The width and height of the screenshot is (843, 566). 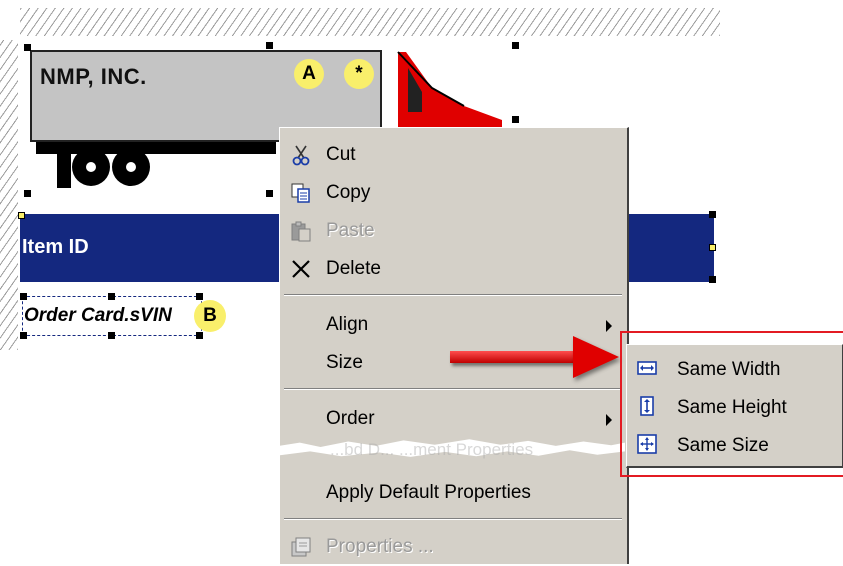 I want to click on order-card-field-text: Order Card.sVIN, so click(x=98, y=315).